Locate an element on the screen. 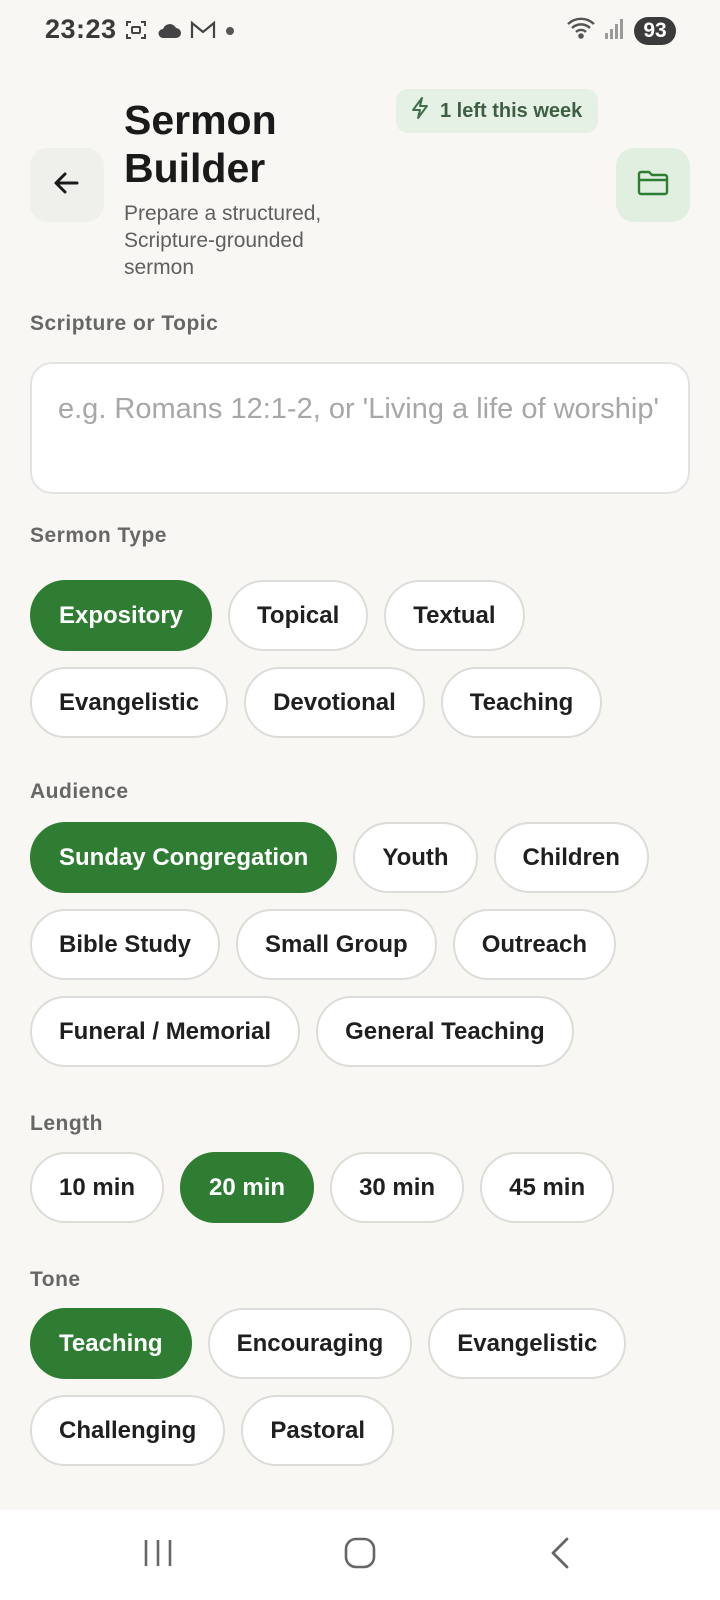 The height and width of the screenshot is (1600, 720). chip-30-min: 30 min is located at coordinates (397, 1187).